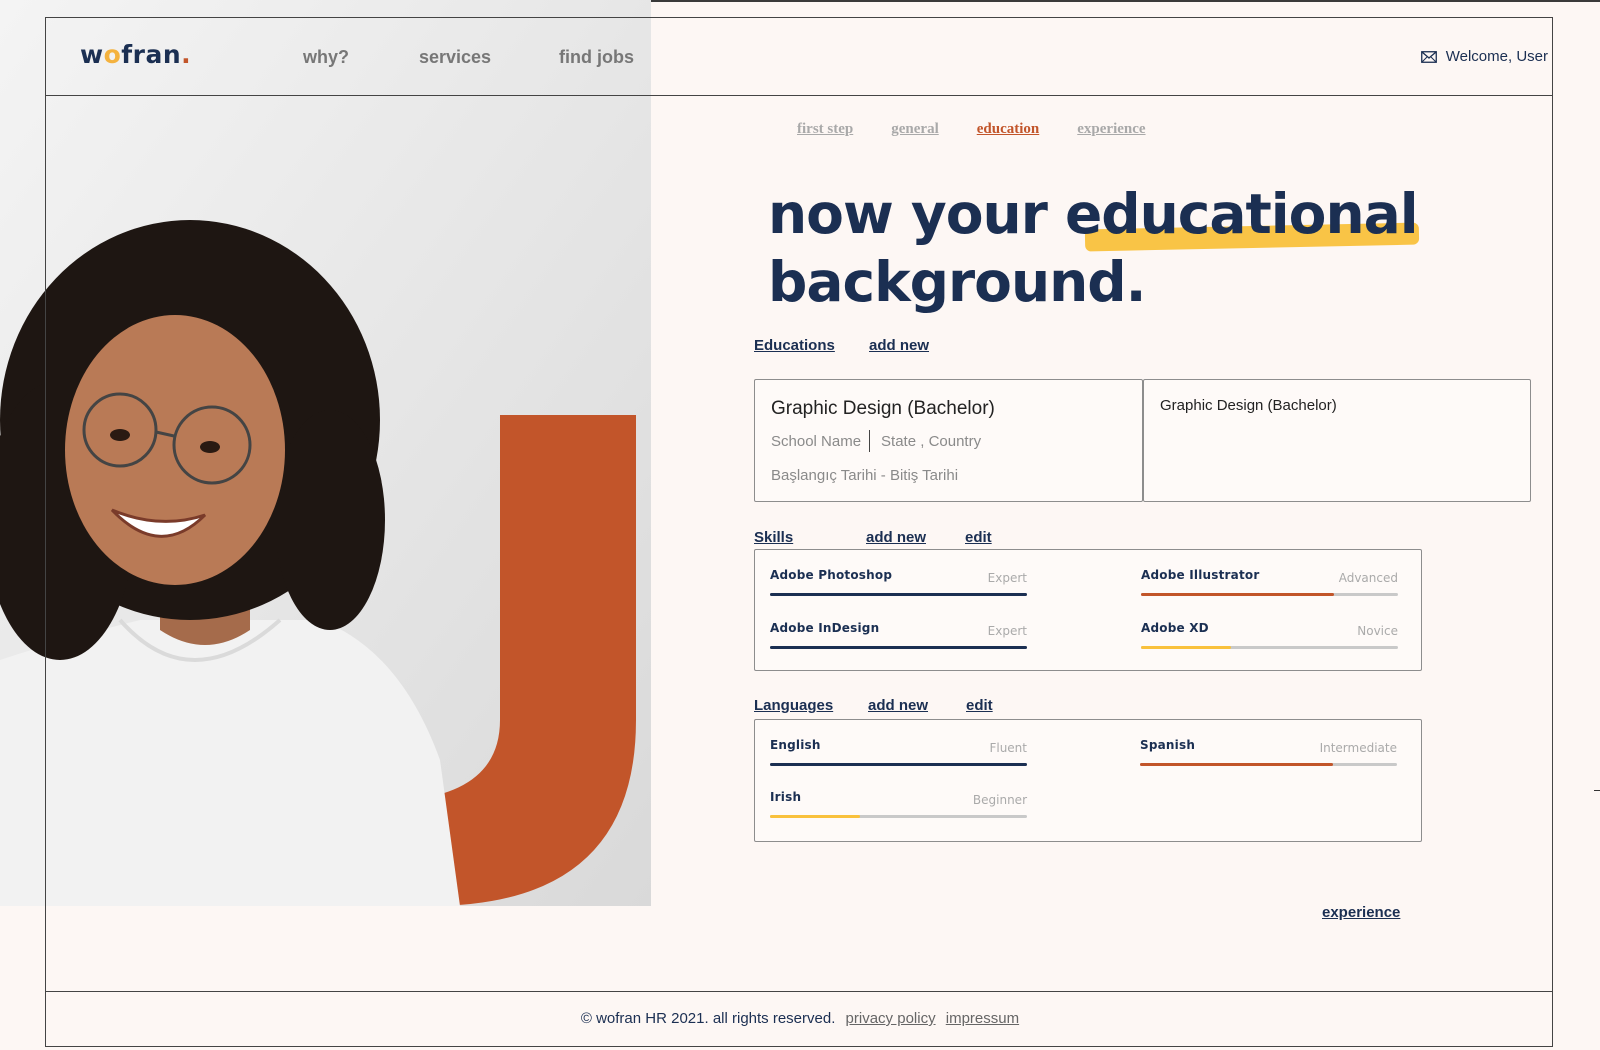 The width and height of the screenshot is (1600, 1050). I want to click on header-divider, so click(799, 95).